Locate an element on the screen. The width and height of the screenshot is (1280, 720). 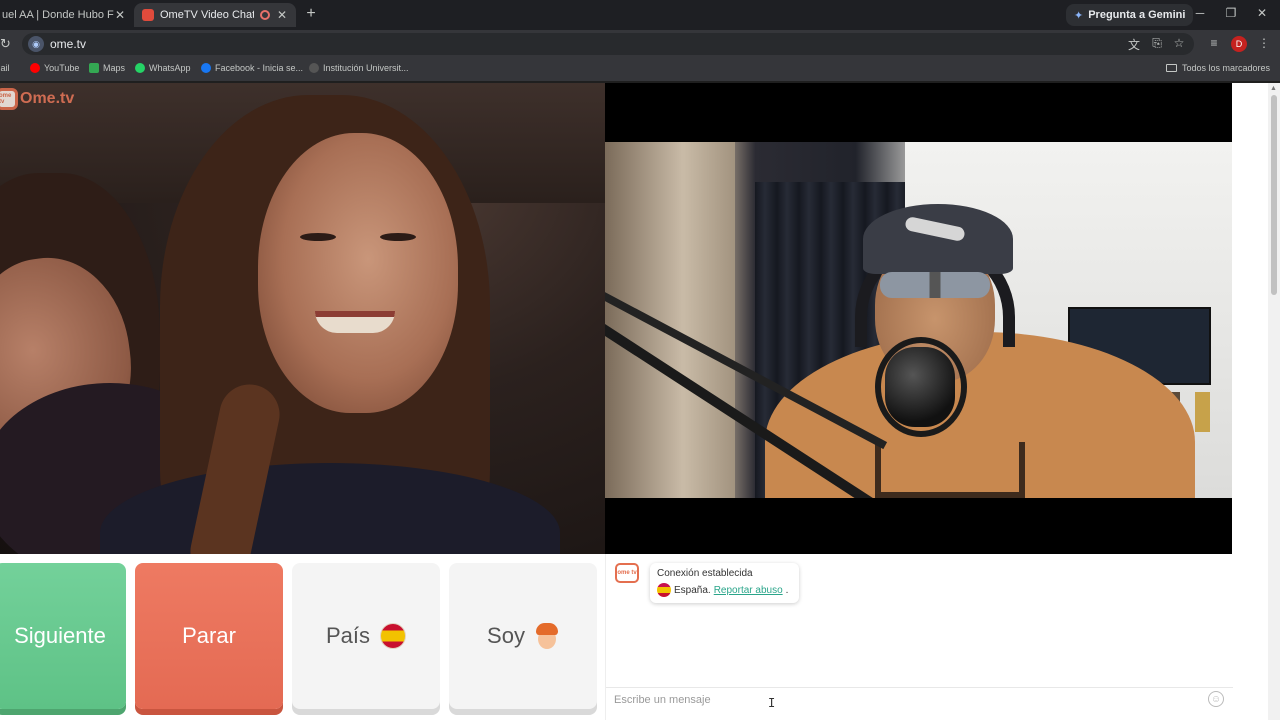
logo-text: Ome.tv is located at coordinates (47, 98).